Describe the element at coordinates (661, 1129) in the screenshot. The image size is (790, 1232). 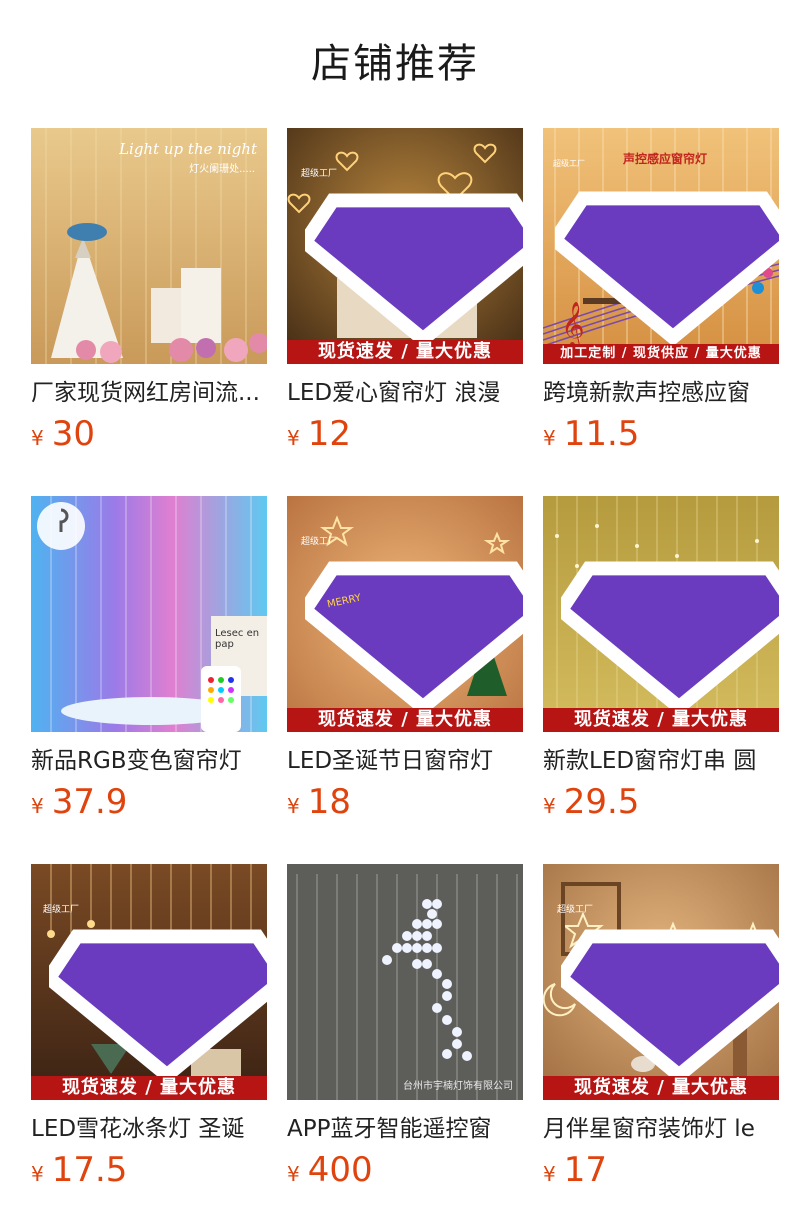
I see `product-name: 月伴星窗帘装饰灯 le` at that location.